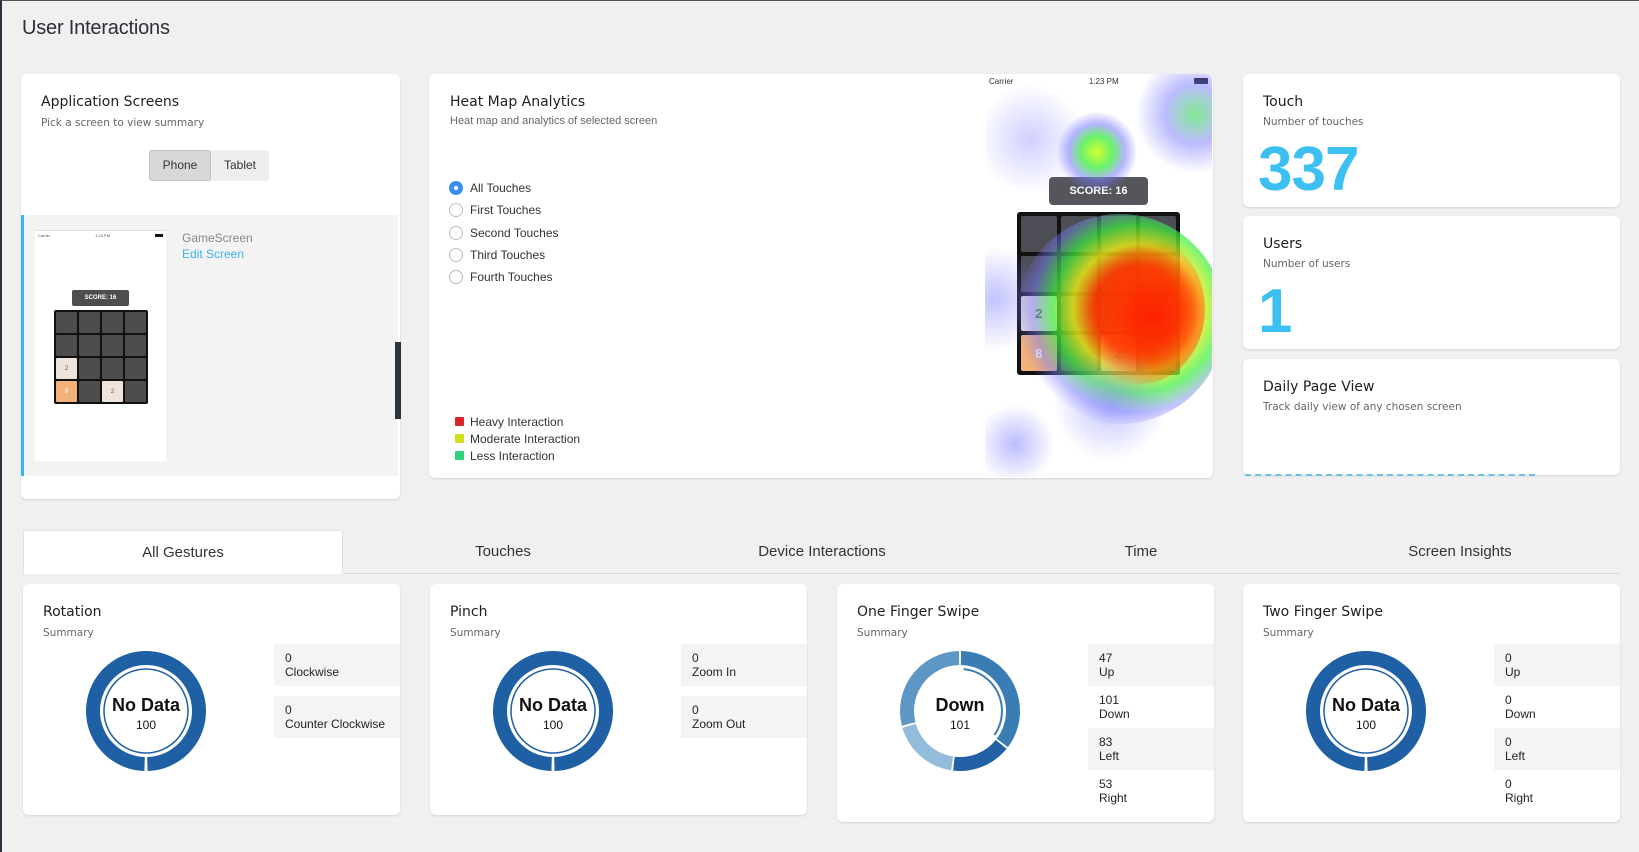 The image size is (1639, 852). What do you see at coordinates (511, 277) in the screenshot?
I see `filter-label: Fourth Touches` at bounding box center [511, 277].